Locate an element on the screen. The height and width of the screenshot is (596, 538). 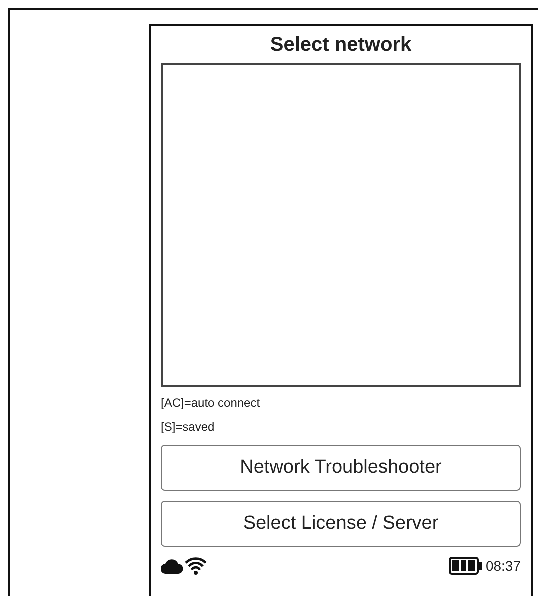
clock-time: 08:37 is located at coordinates (503, 566).